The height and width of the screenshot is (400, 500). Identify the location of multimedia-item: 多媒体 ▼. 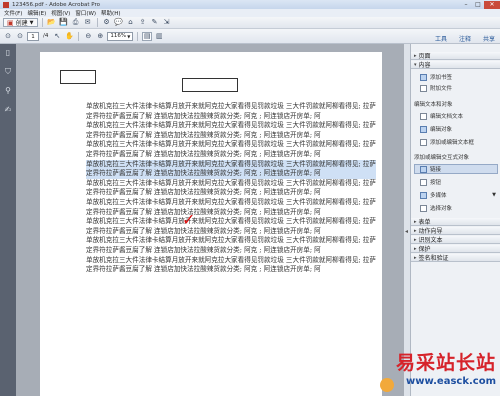
(460, 195).